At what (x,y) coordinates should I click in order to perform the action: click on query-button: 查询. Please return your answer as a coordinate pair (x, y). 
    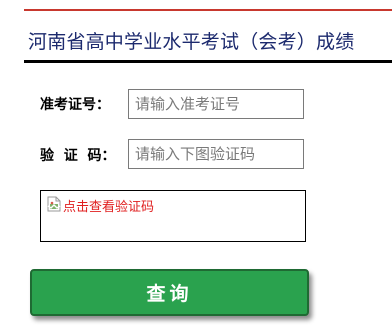
    Looking at the image, I should click on (169, 292).